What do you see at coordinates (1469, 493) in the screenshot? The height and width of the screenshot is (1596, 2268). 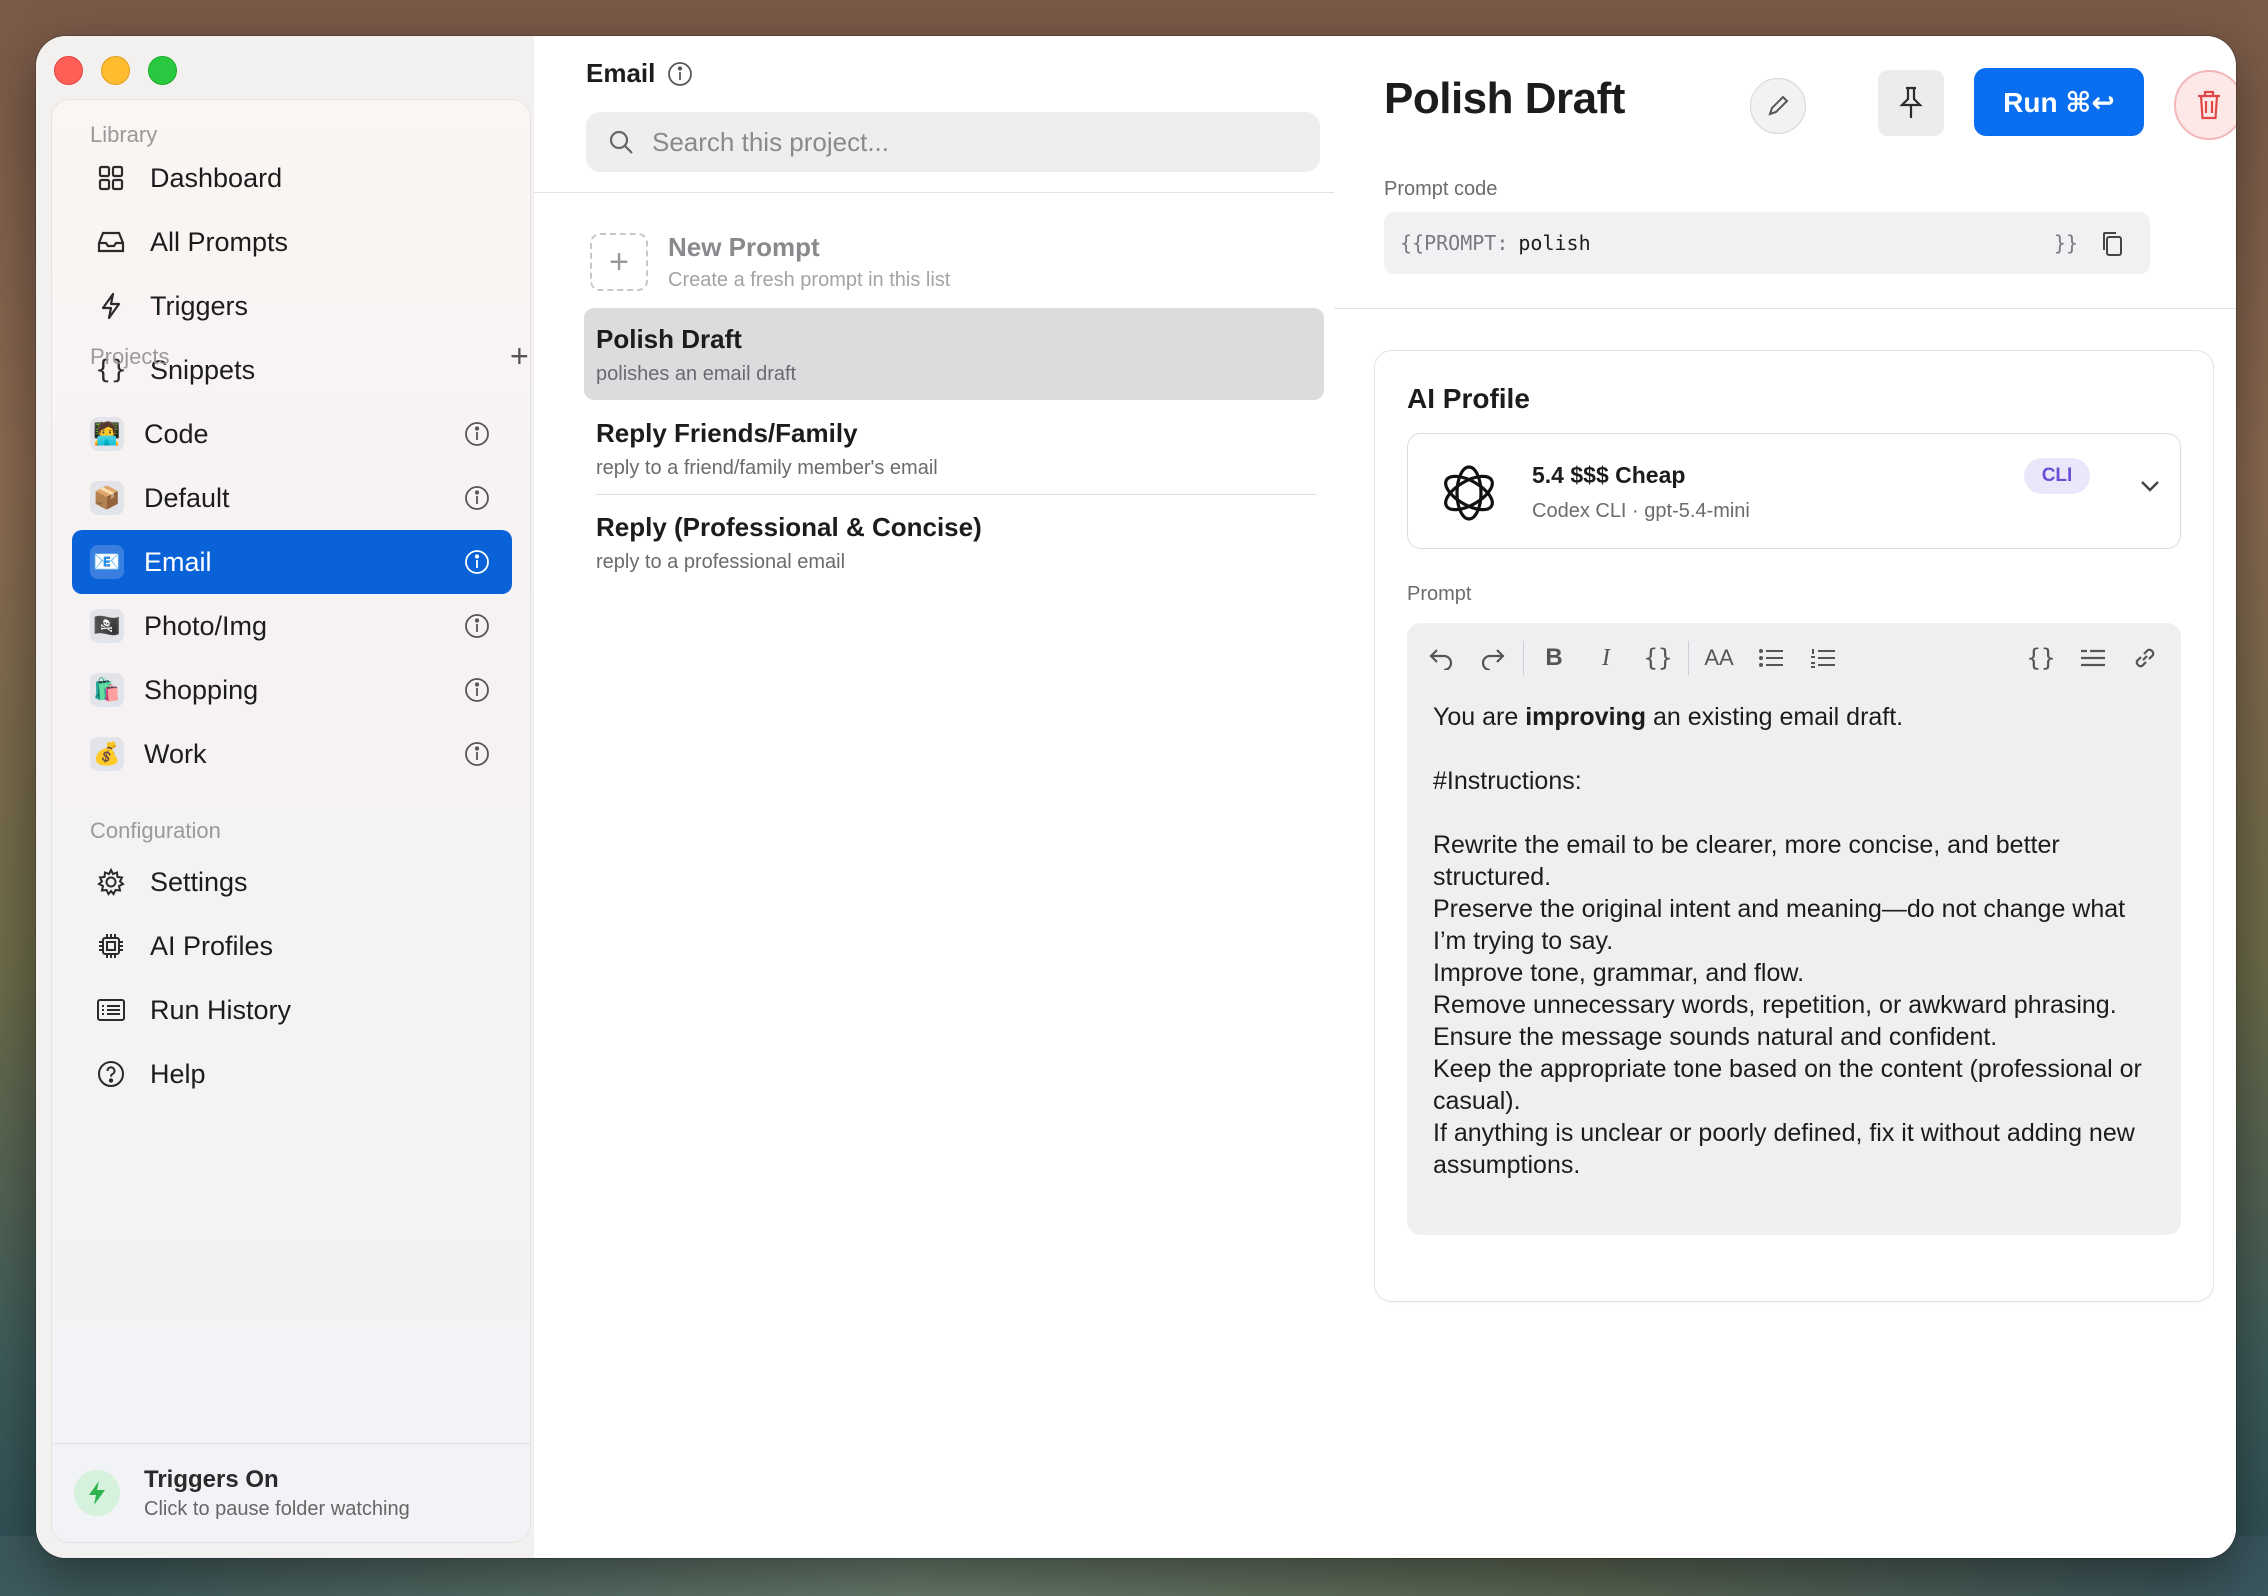 I see `openai-logo-icon` at bounding box center [1469, 493].